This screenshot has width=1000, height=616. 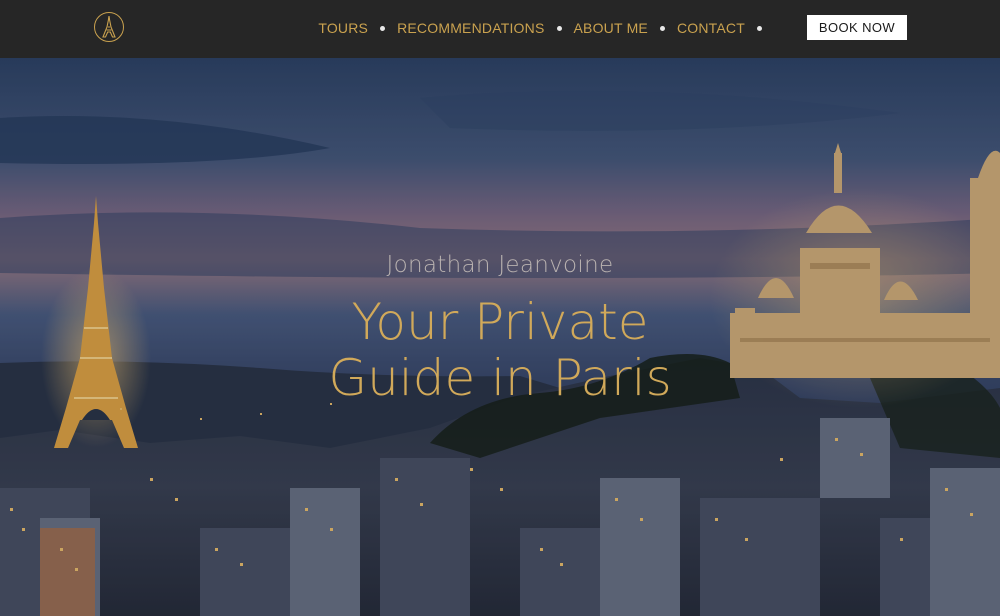 What do you see at coordinates (500, 322) in the screenshot?
I see `hero-title-line-1: Your Private` at bounding box center [500, 322].